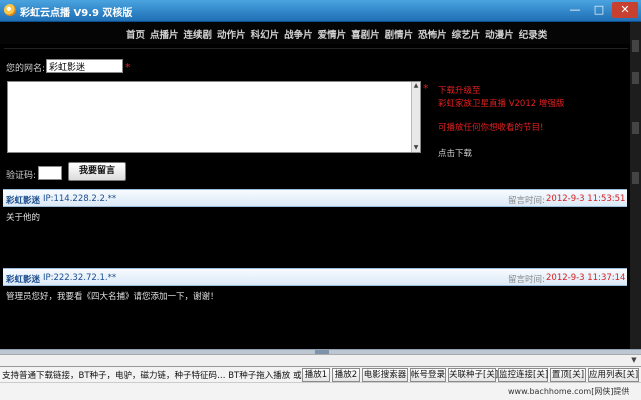 This screenshot has width=641, height=400. Describe the element at coordinates (473, 375) in the screenshot. I see `torrent-assoc-toggle: 关联种子[关]` at that location.